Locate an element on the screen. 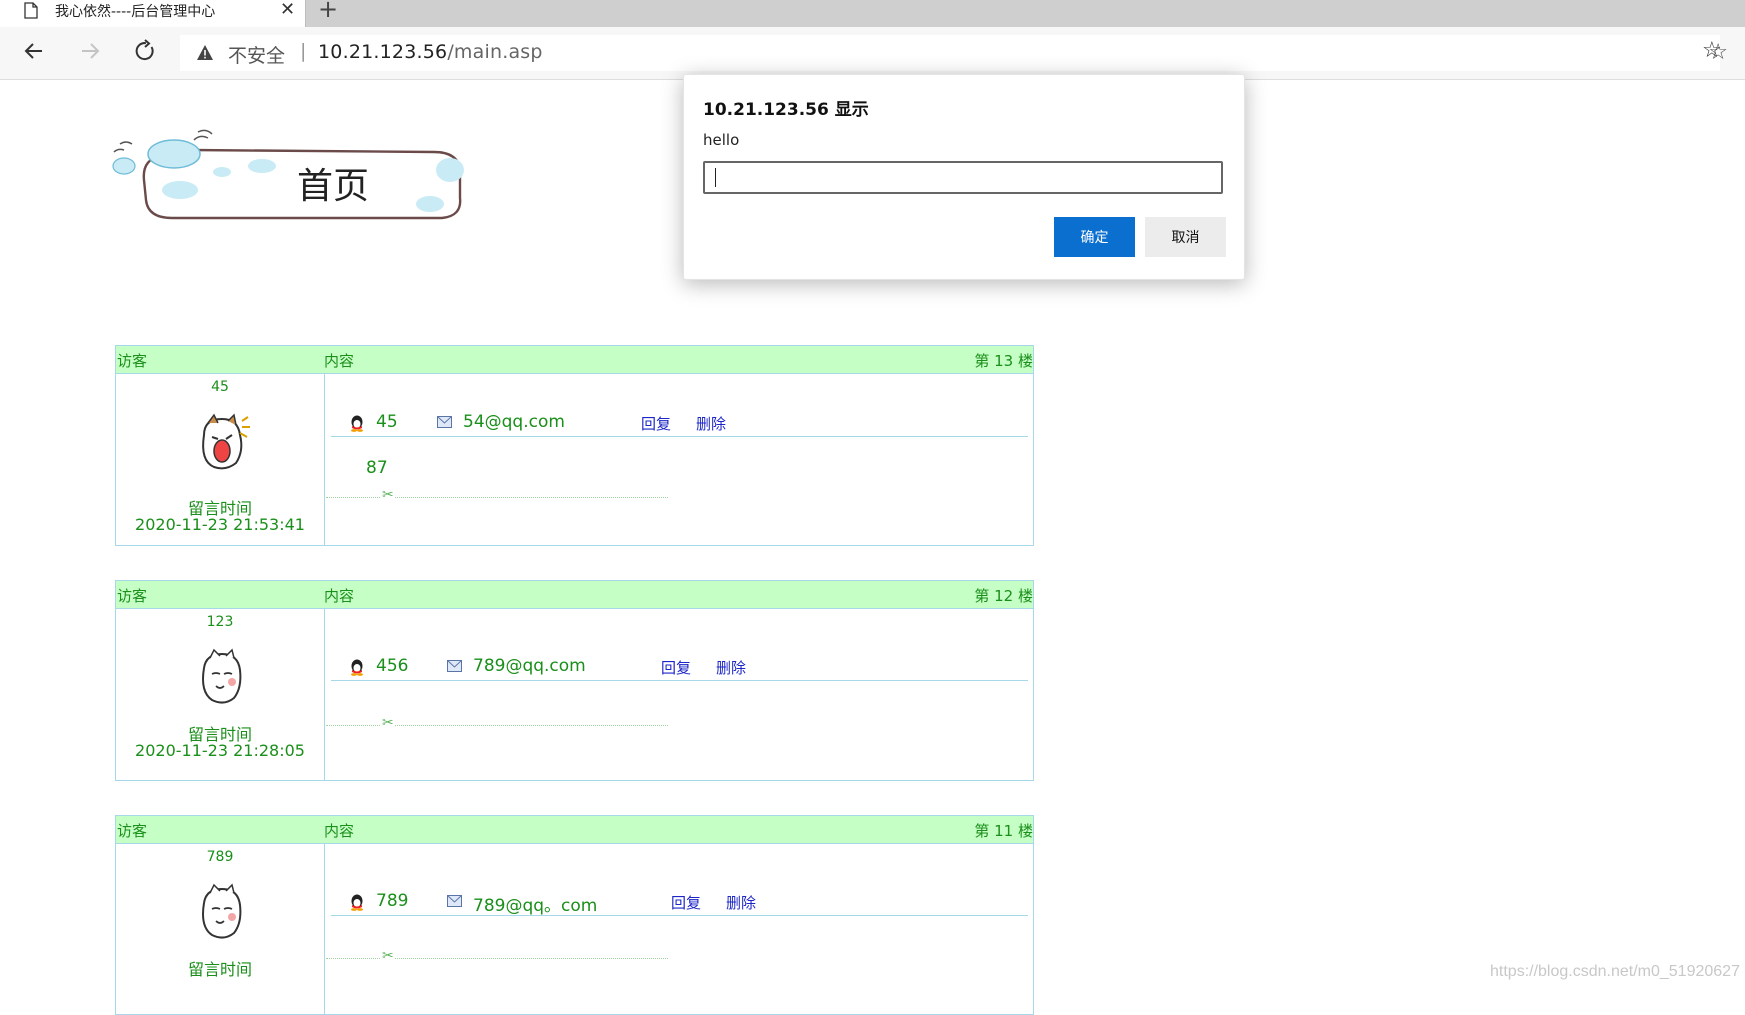 The image size is (1745, 1015). tab-close-icon: ✕ is located at coordinates (287, 10).